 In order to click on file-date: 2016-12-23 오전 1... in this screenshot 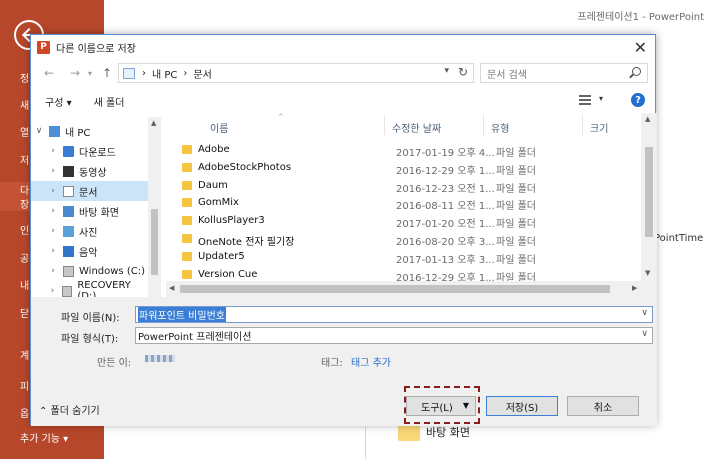, I will do `click(445, 189)`.